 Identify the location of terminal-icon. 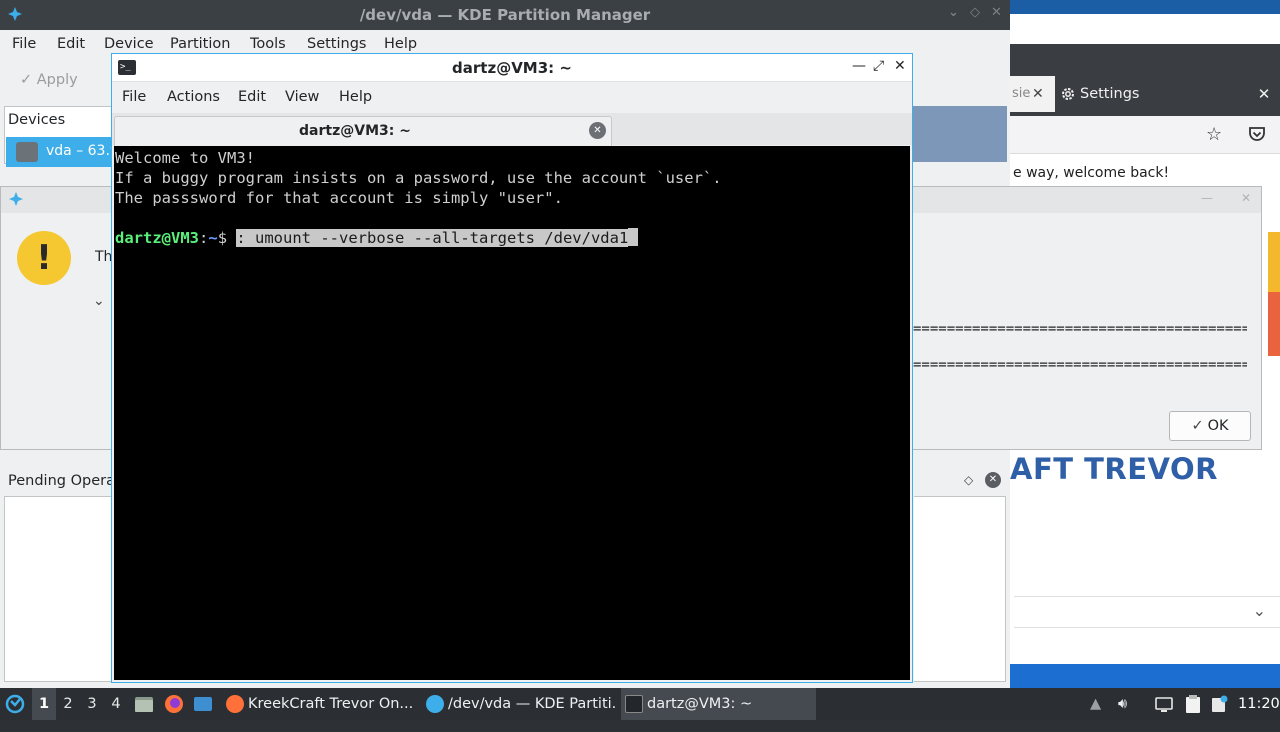
(634, 704).